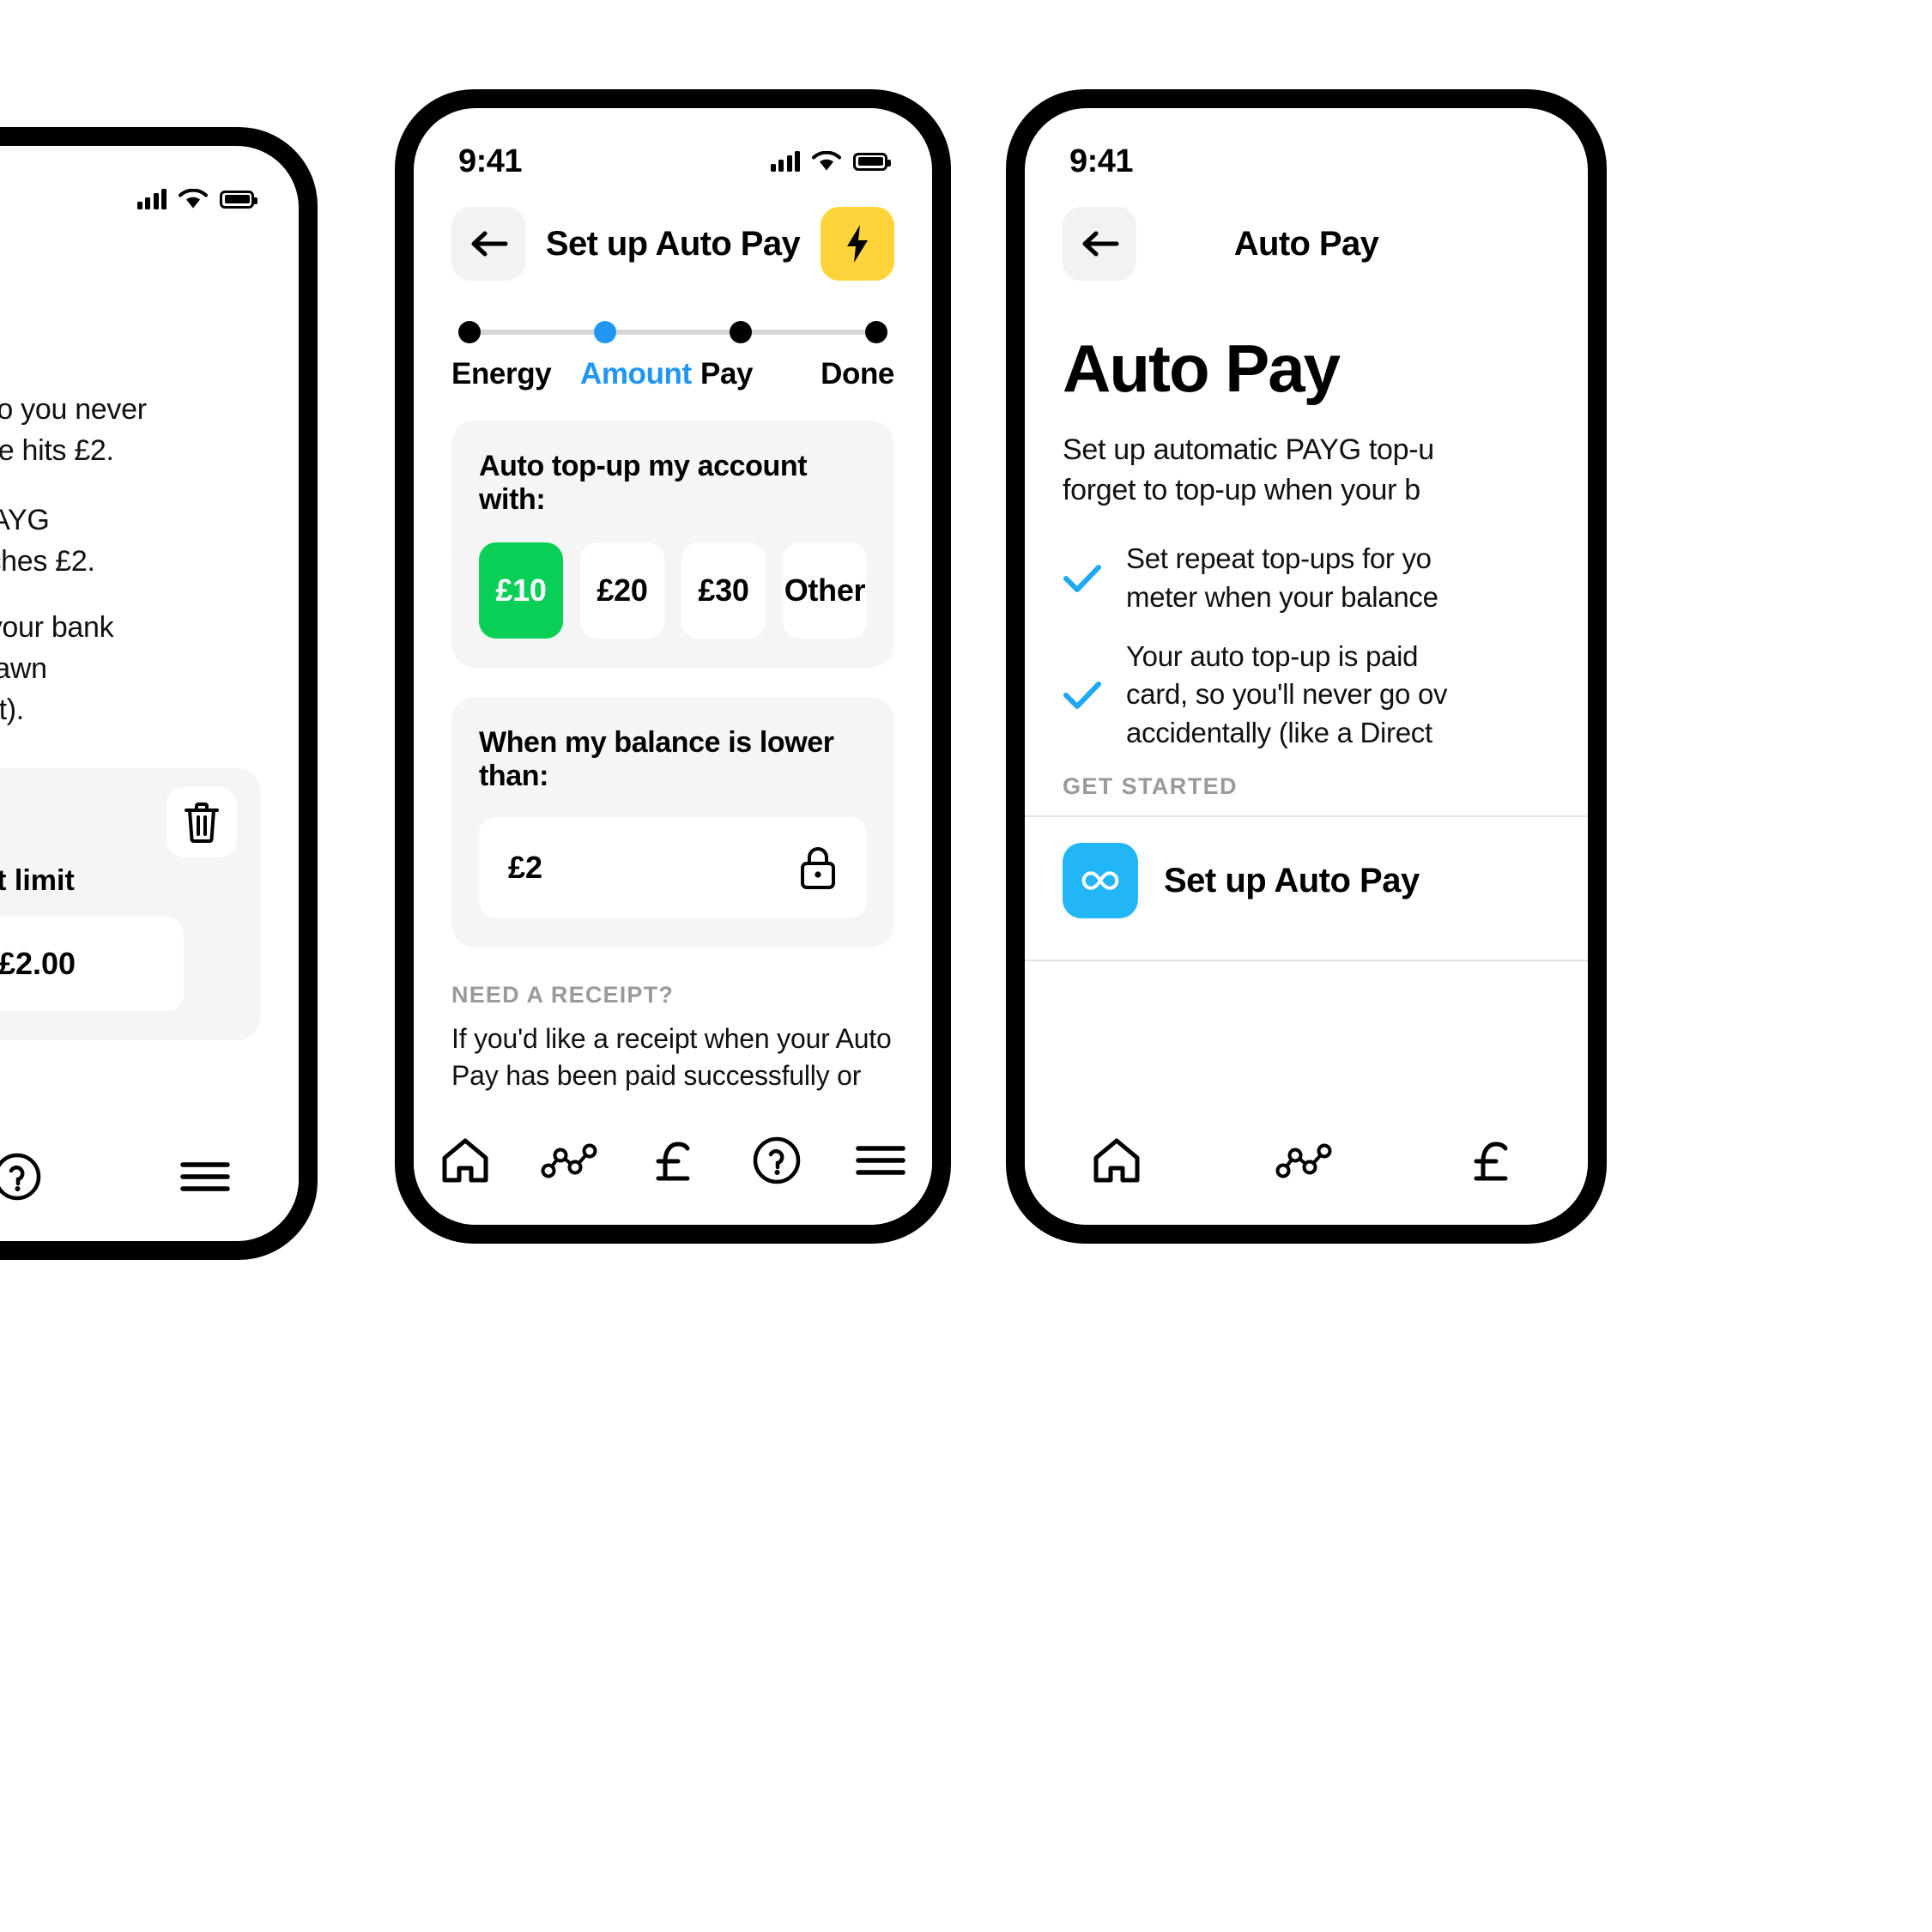 The width and height of the screenshot is (1932, 1932). I want to click on list-item-label: Set up Auto Pay, so click(1292, 880).